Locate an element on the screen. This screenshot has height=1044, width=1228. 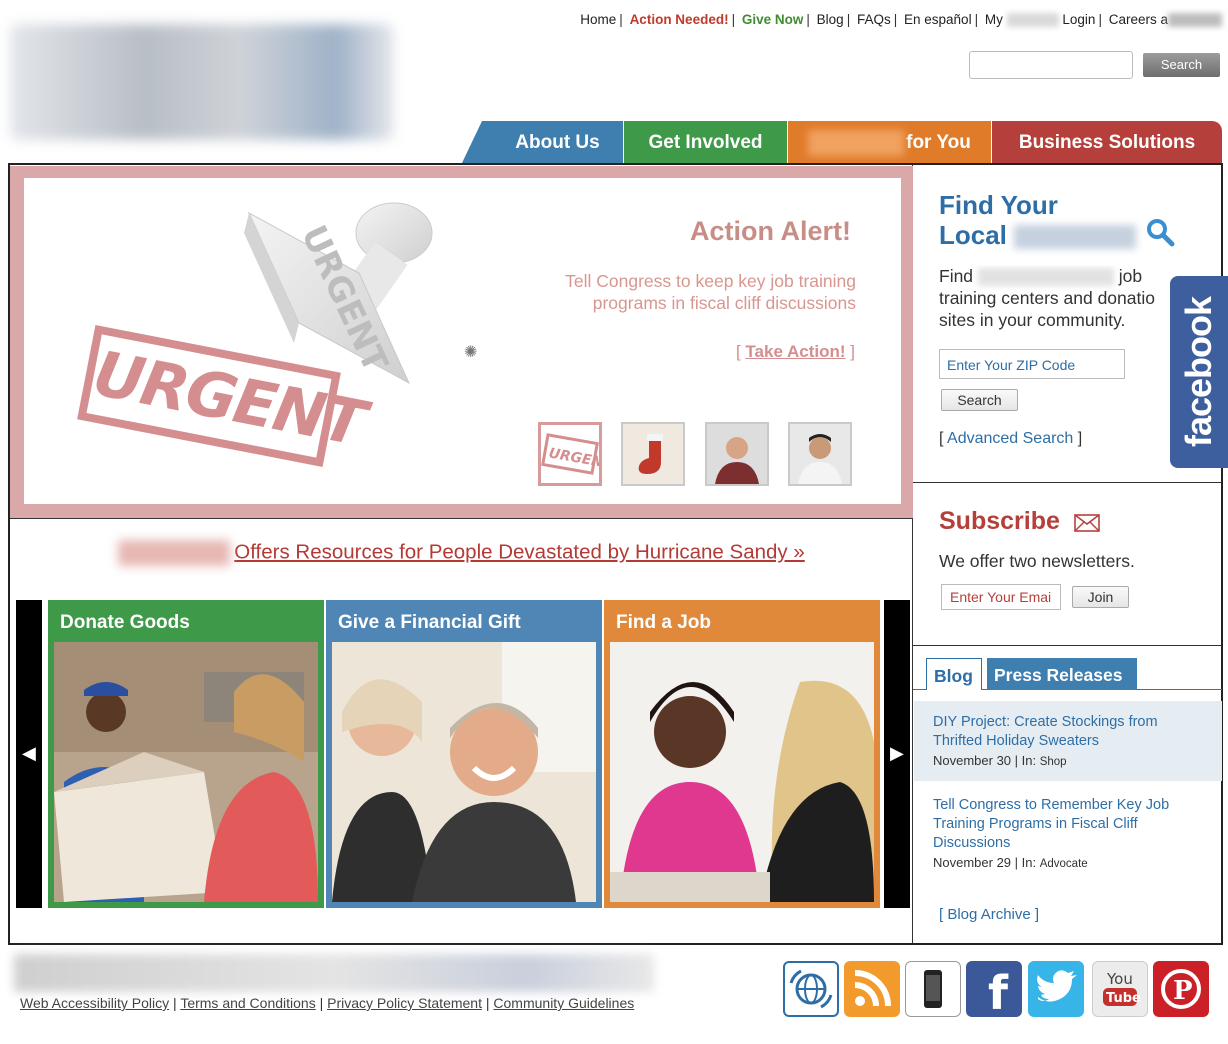
action-alert-title: Action Alert! is located at coordinates (770, 231).